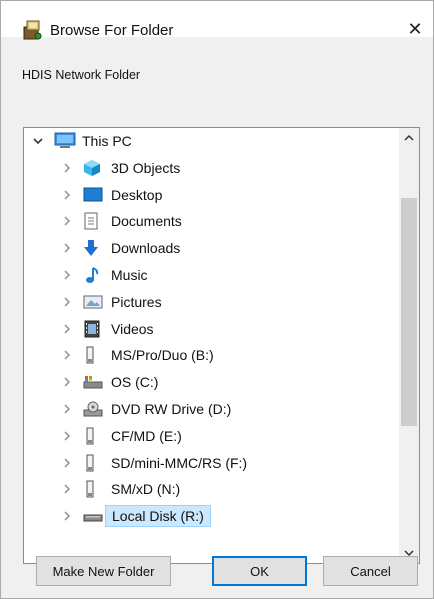 Image resolution: width=434 pixels, height=599 pixels. I want to click on tree-item-label: 3D Objects, so click(146, 167).